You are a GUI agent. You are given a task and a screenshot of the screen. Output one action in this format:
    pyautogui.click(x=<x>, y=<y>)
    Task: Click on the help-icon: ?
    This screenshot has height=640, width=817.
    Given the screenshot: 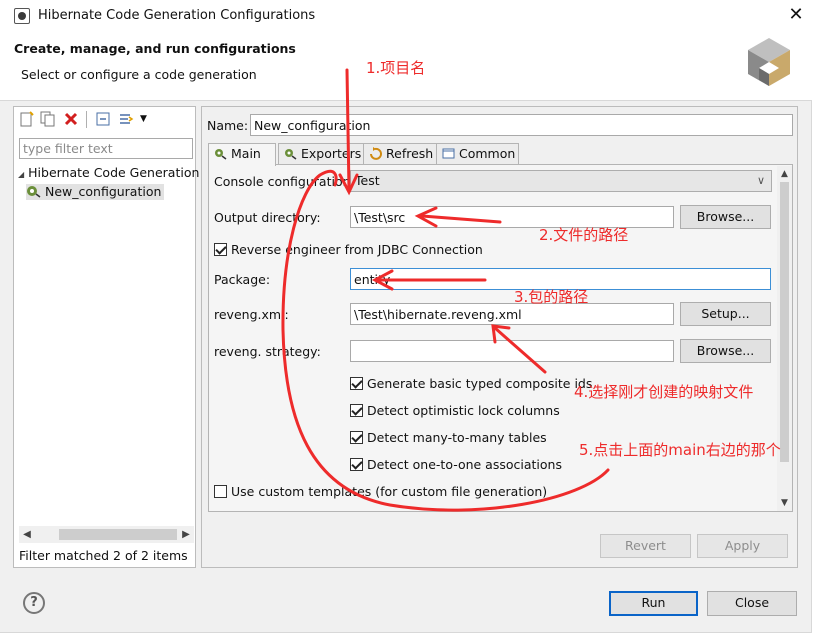 What is the action you would take?
    pyautogui.click(x=34, y=603)
    